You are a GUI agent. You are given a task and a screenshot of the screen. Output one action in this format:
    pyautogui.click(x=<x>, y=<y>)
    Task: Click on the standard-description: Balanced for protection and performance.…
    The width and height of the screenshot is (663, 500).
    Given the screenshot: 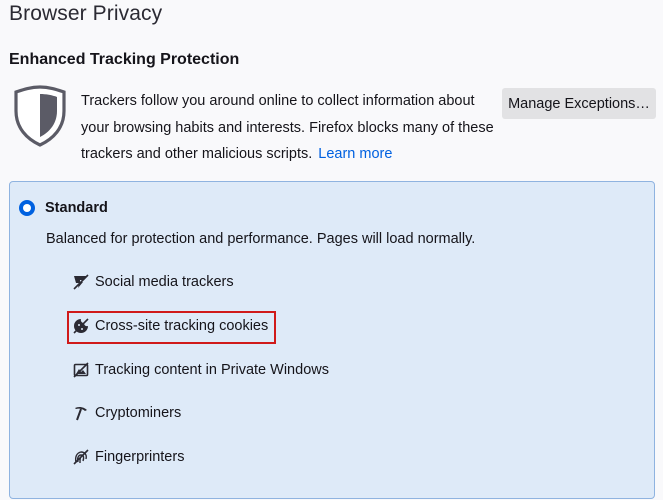 What is the action you would take?
    pyautogui.click(x=261, y=239)
    